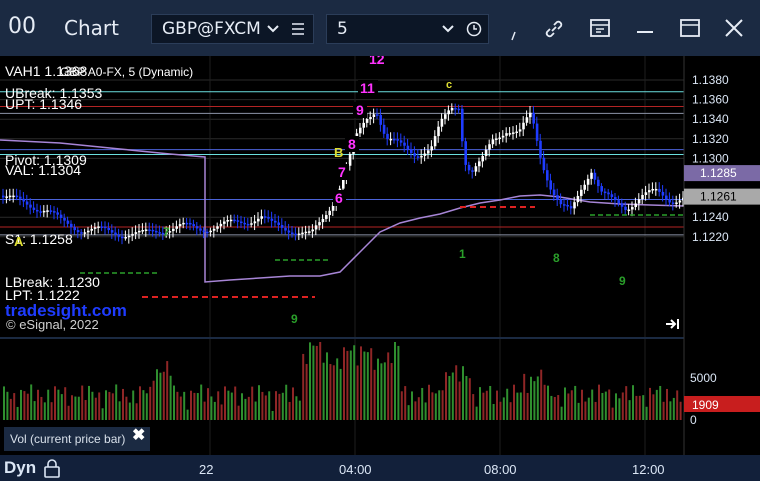 Image resolution: width=760 pixels, height=481 pixels. What do you see at coordinates (52, 468) in the screenshot?
I see `lock-icon` at bounding box center [52, 468].